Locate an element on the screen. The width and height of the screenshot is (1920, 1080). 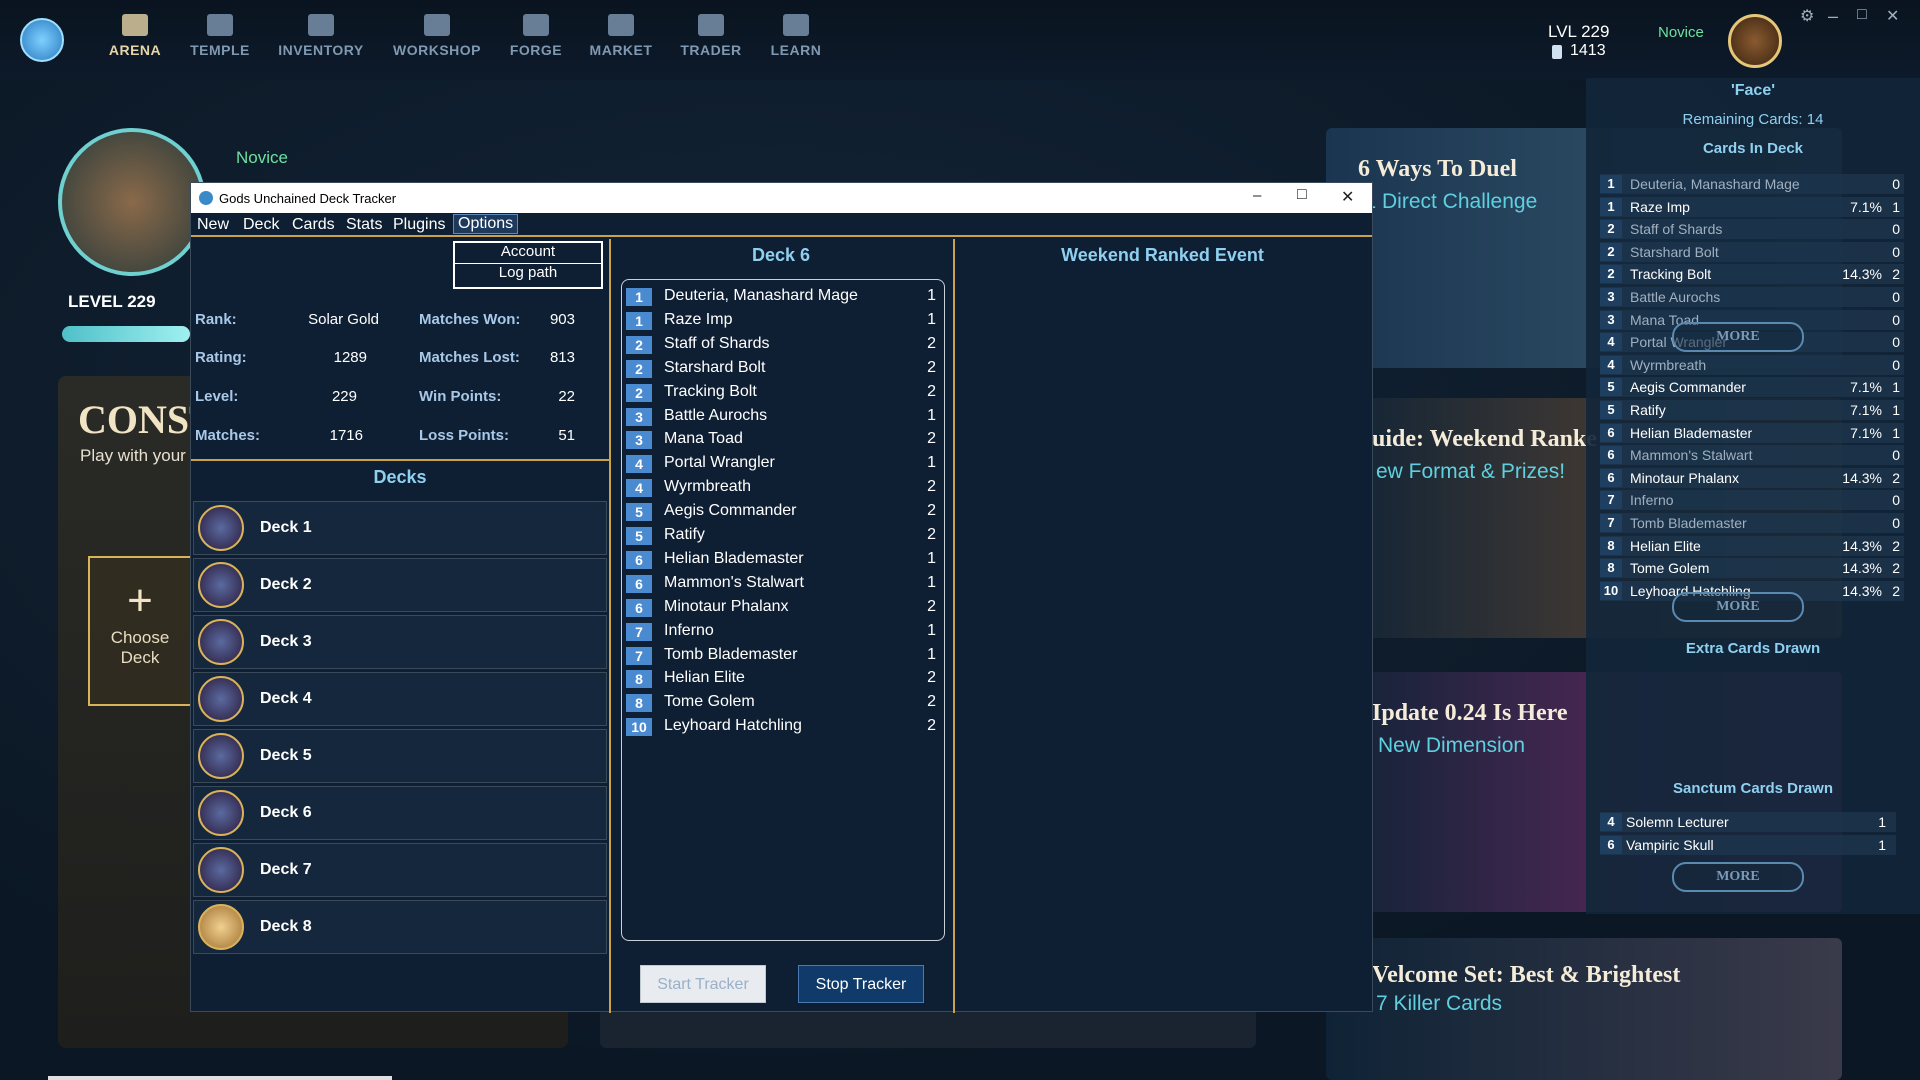
deck-card-row: 3 Mana Toad 2 is located at coordinates (783, 440).